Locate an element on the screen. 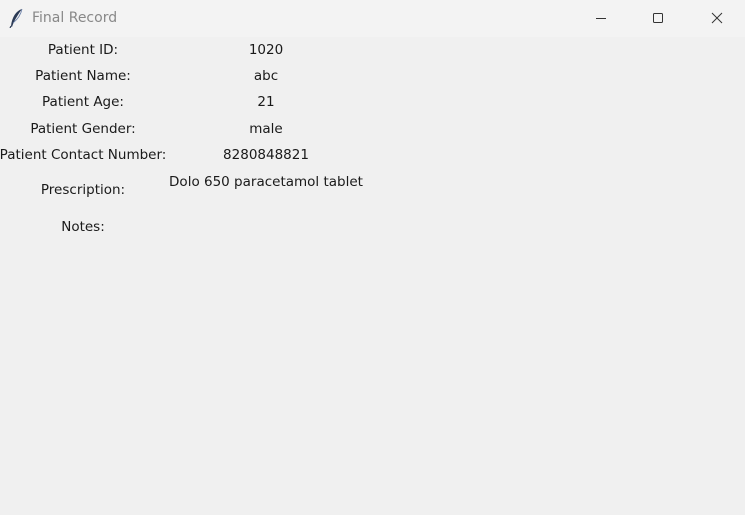  prescription-label: Prescription: is located at coordinates (83, 190).